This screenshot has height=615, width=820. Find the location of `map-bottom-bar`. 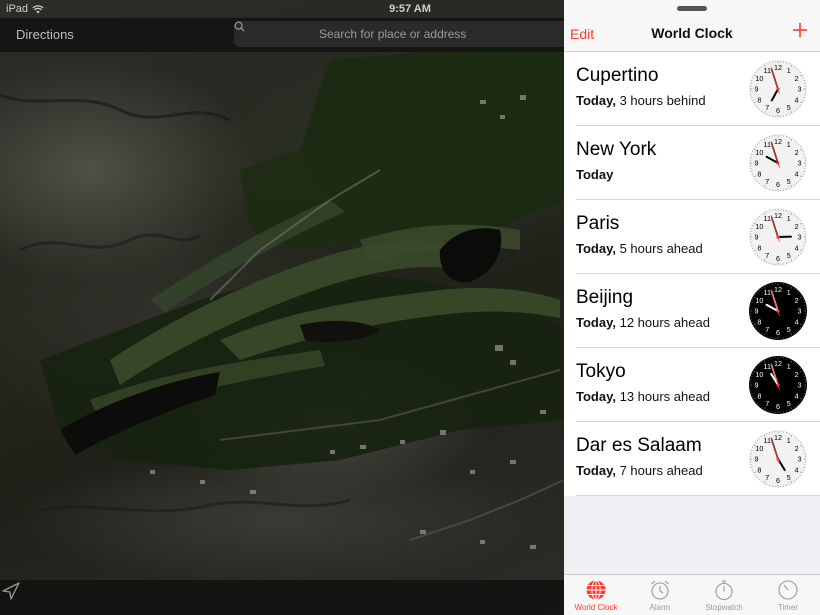

map-bottom-bar is located at coordinates (282, 597).